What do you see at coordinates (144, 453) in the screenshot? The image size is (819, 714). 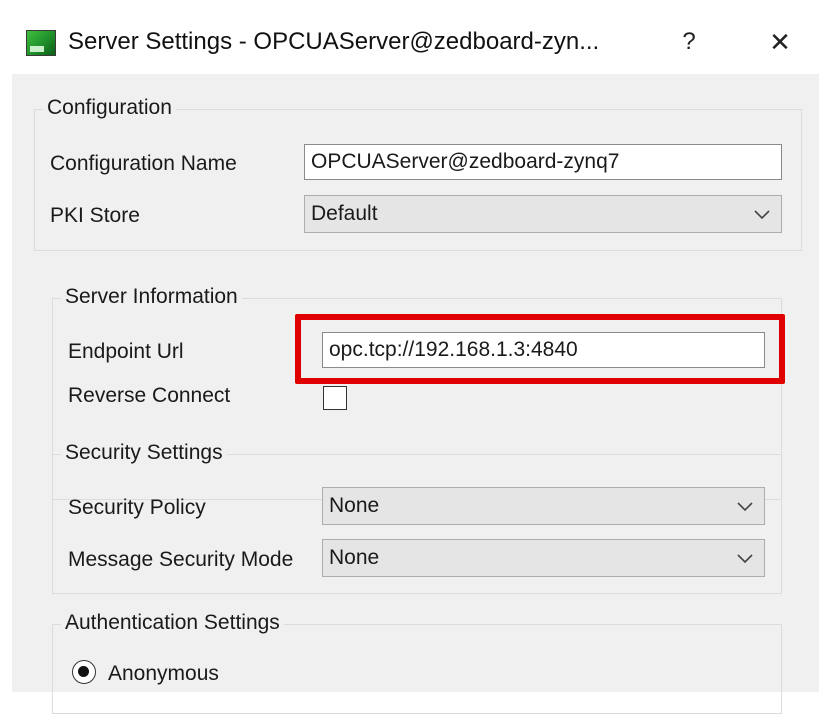 I see `security-settings-group-title: Security Settings` at bounding box center [144, 453].